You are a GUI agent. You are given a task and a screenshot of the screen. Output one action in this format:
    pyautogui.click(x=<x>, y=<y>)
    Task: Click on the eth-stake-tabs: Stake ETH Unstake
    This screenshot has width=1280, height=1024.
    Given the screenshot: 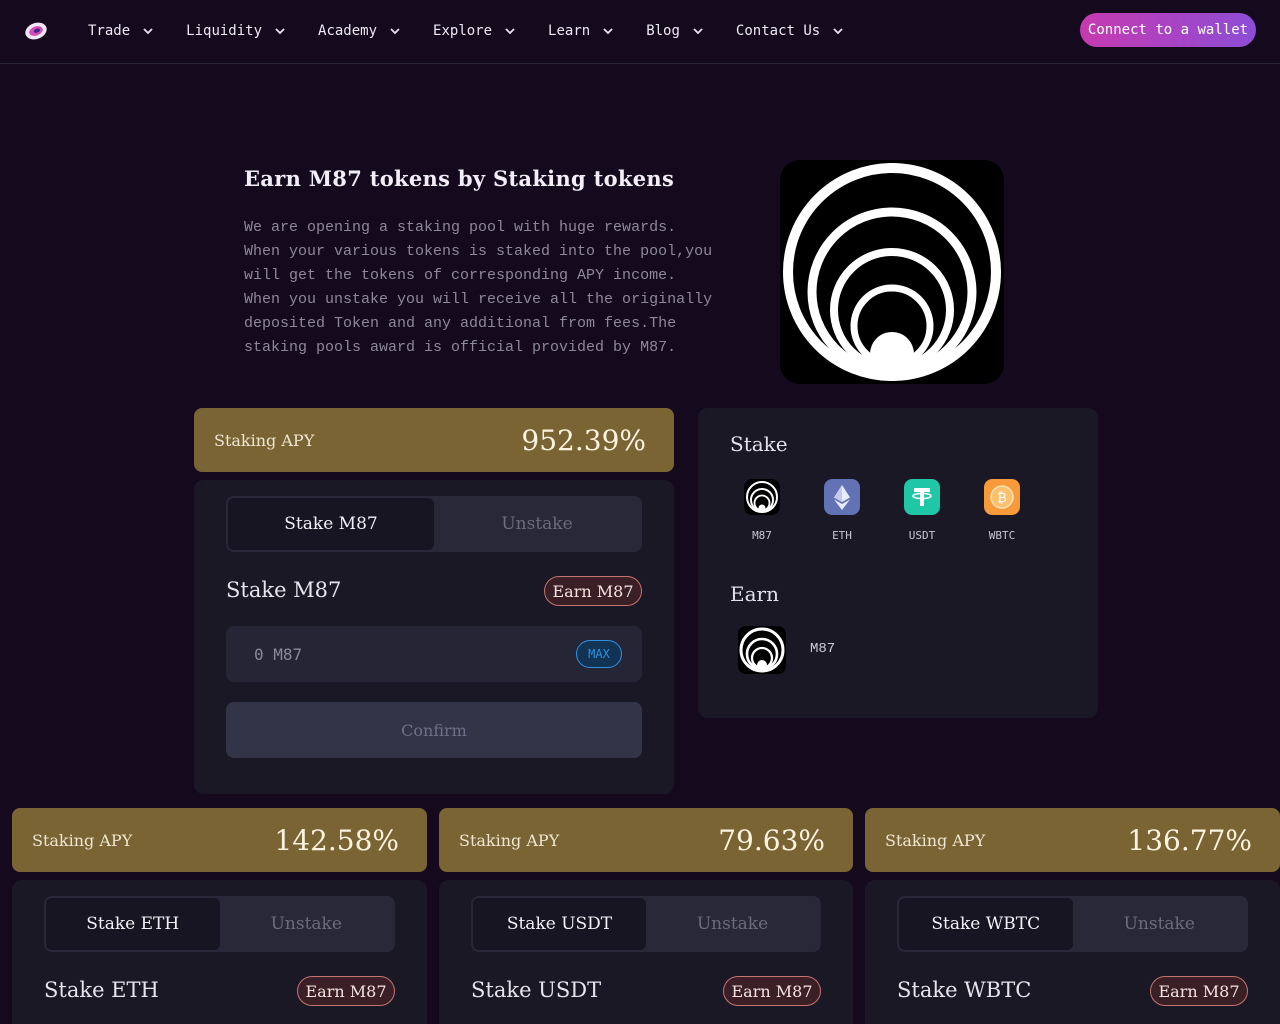 What is the action you would take?
    pyautogui.click(x=219, y=924)
    